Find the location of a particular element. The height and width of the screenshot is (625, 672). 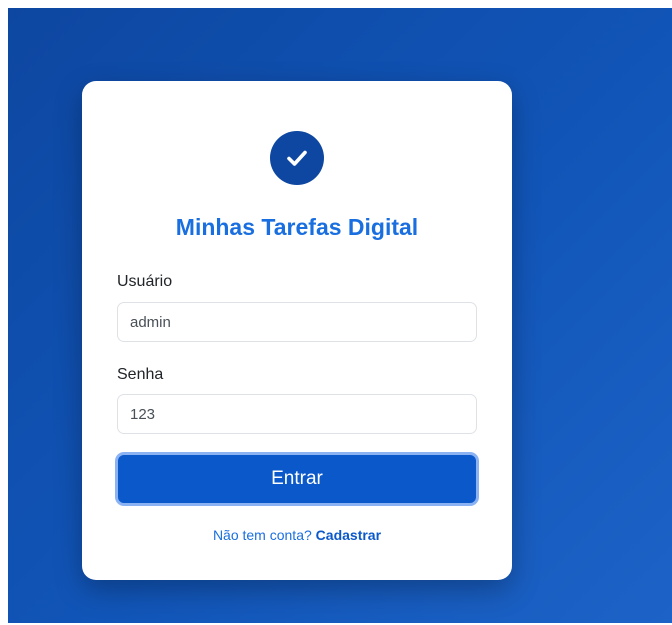

username-label: Usuário is located at coordinates (145, 281).